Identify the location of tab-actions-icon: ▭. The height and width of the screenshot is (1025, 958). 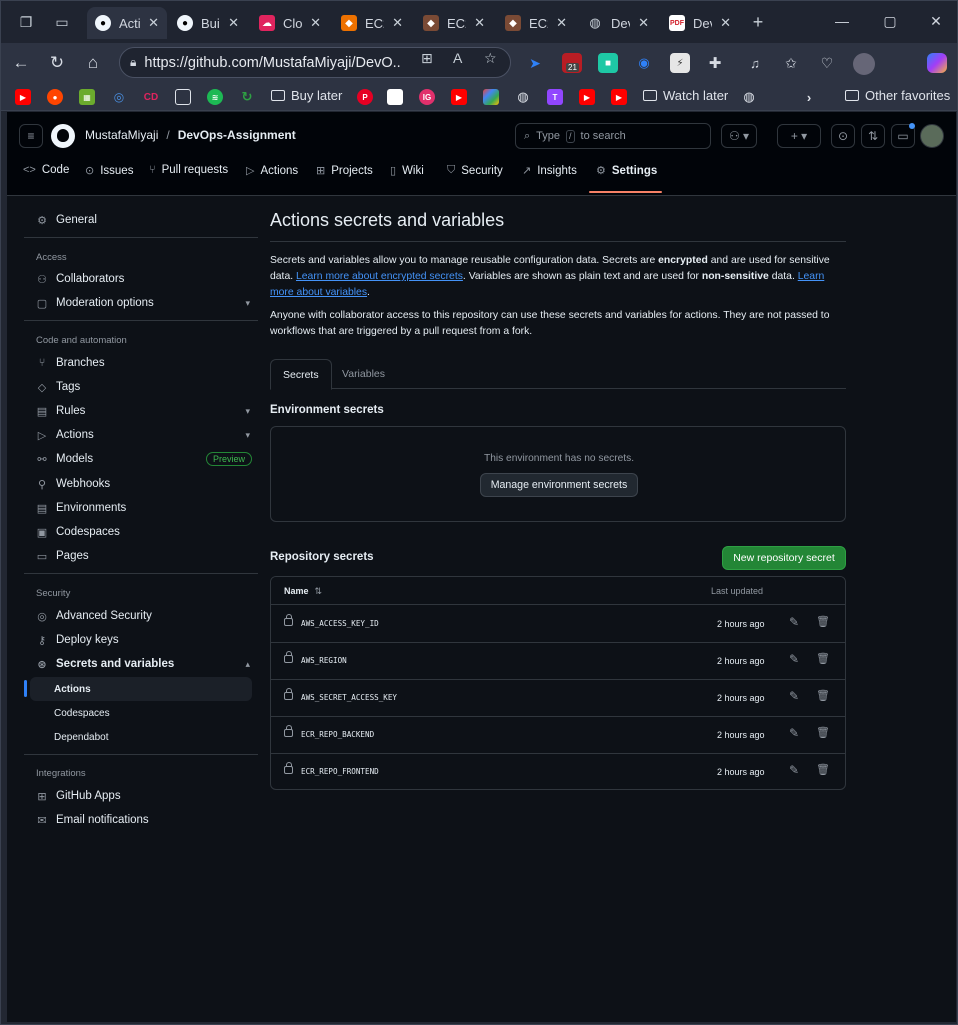
(62, 22).